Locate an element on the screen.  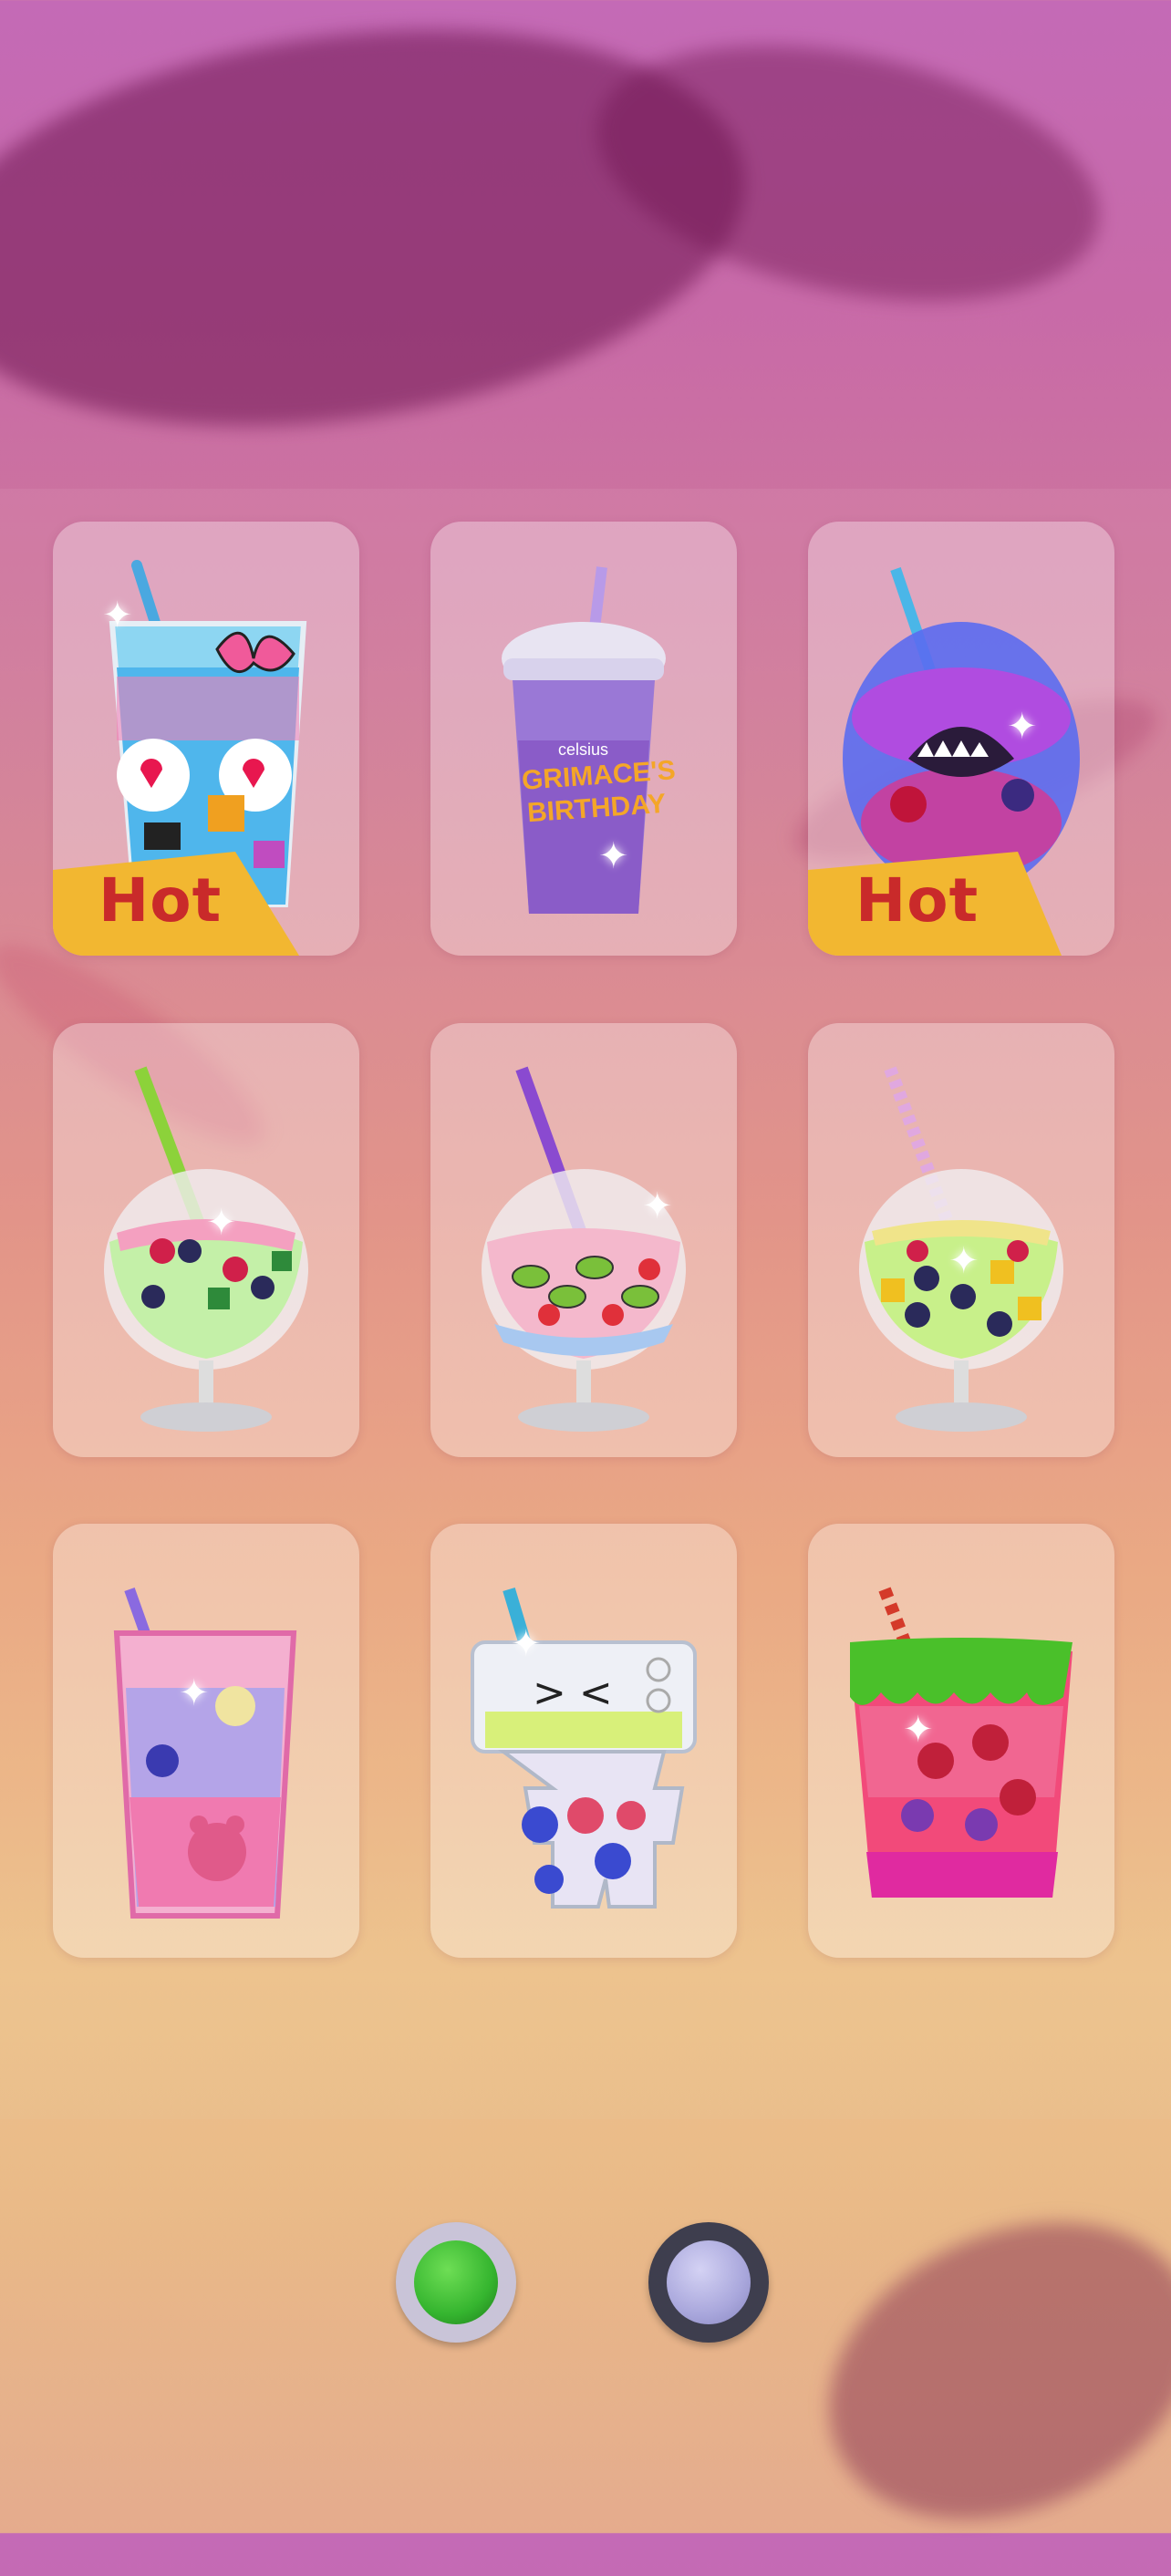
drink-card-2: celsius GRIMACE'S BIRTHDAY is located at coordinates (583, 739).